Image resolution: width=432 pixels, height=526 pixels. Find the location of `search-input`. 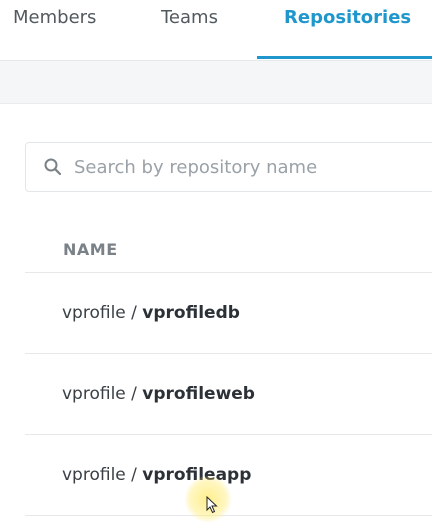

search-input is located at coordinates (253, 167).